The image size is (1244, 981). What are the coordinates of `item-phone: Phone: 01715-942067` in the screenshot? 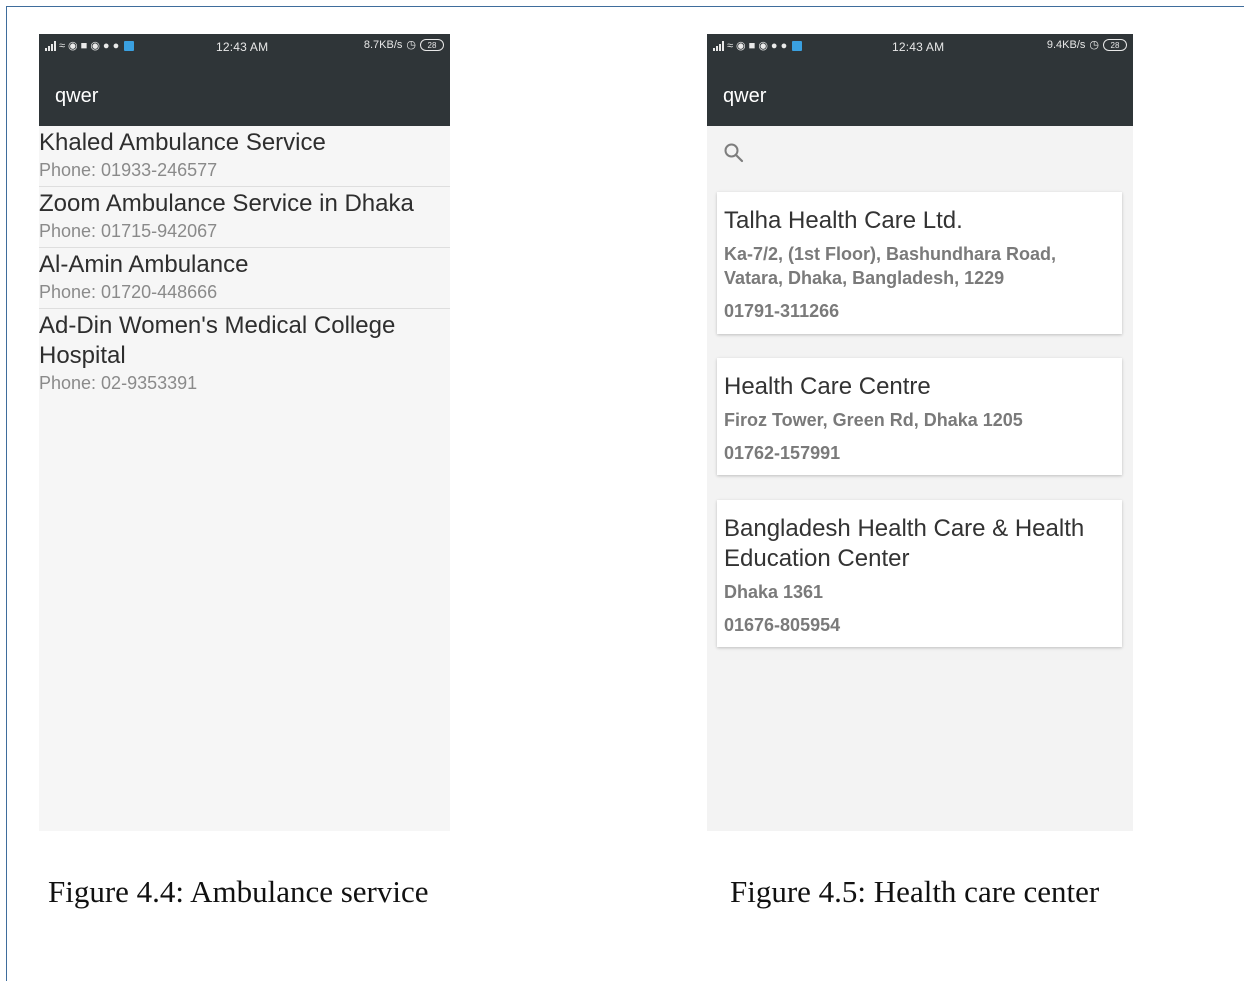 It's located at (128, 231).